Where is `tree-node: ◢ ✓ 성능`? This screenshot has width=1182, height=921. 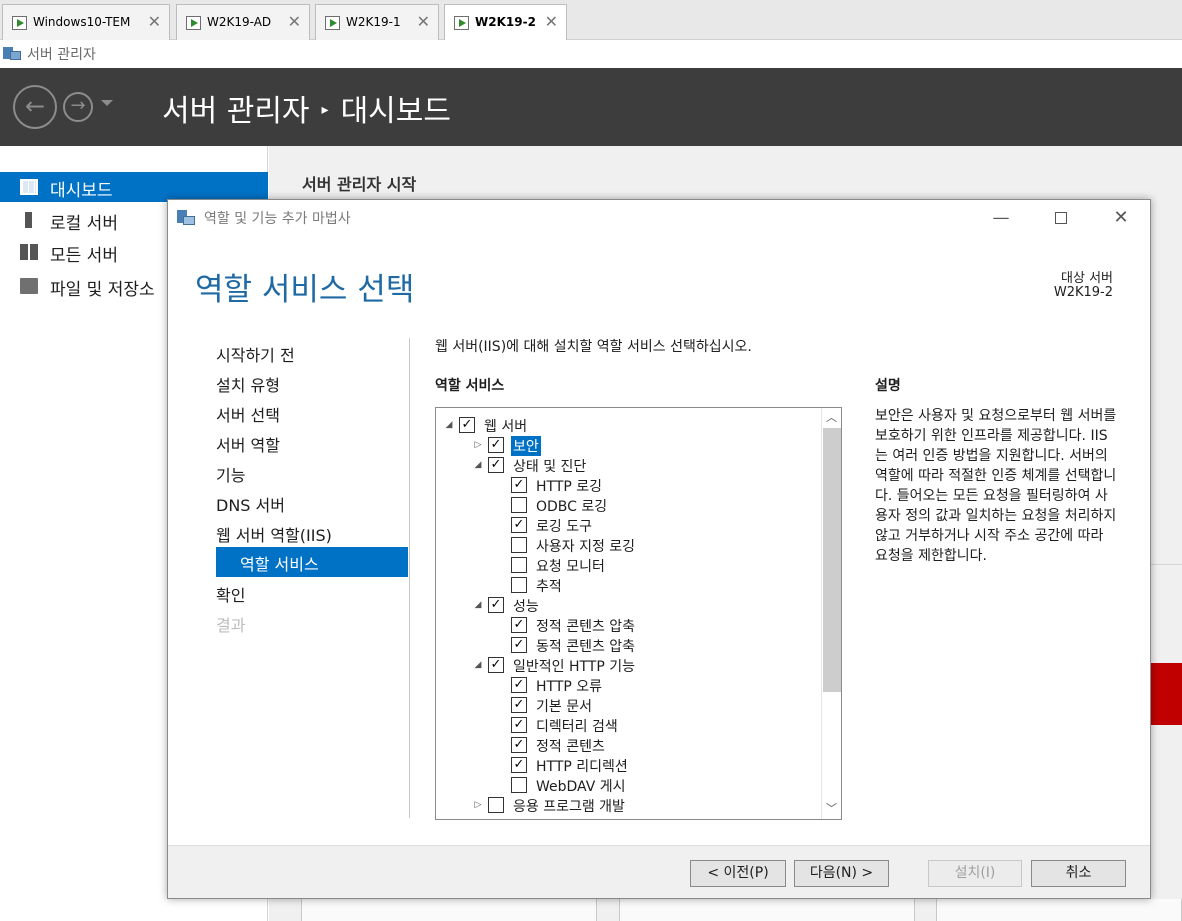
tree-node: ◢ ✓ 성능 is located at coordinates (634, 605).